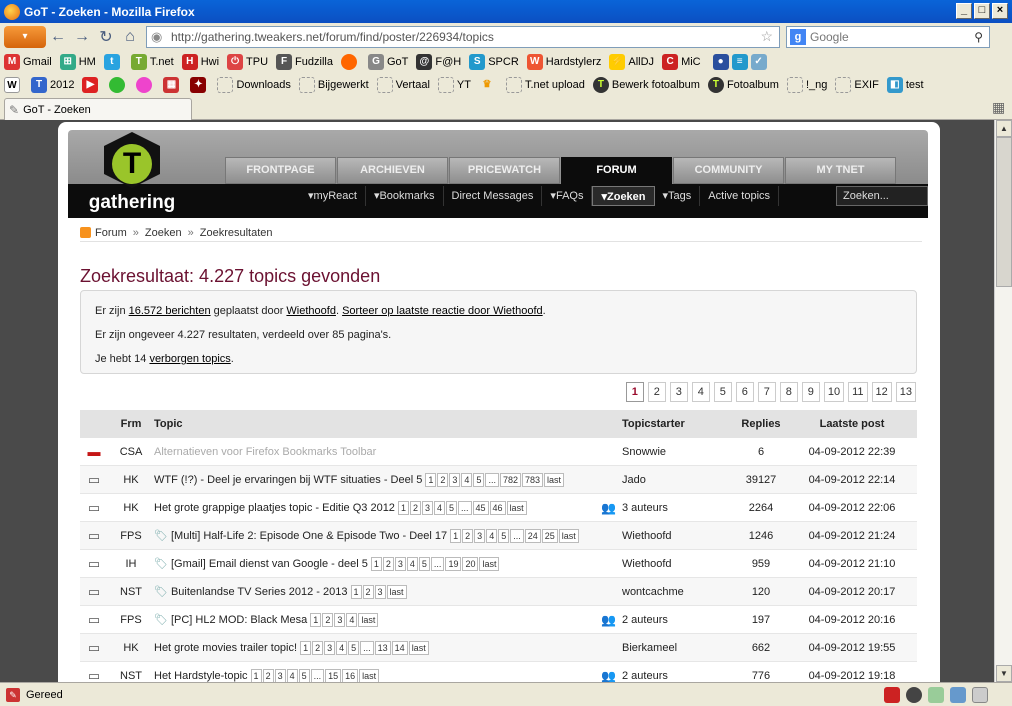  Describe the element at coordinates (28, 61) in the screenshot. I see `bookmark-gmail: M Gmail` at that location.